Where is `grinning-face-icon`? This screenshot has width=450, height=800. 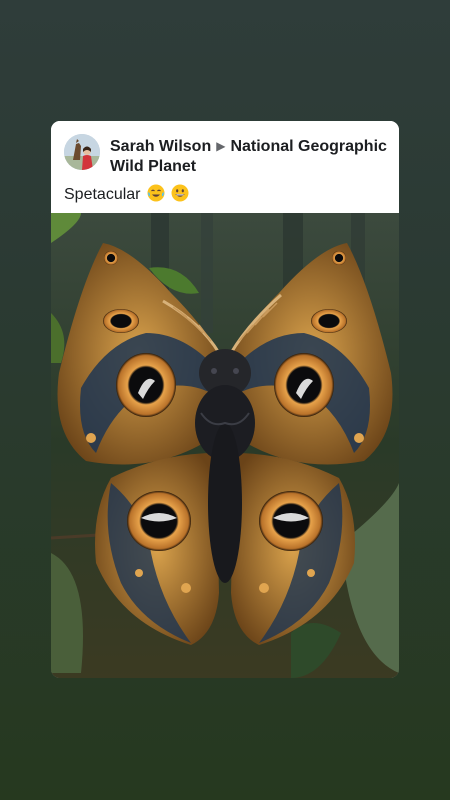 grinning-face-icon is located at coordinates (180, 193).